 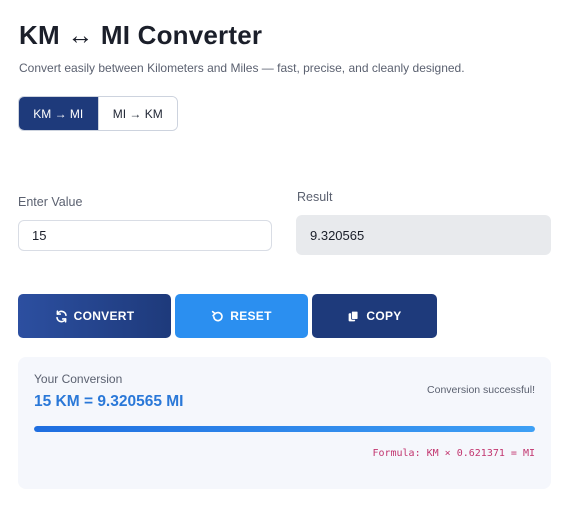 I want to click on input-label: Enter Value, so click(x=50, y=202).